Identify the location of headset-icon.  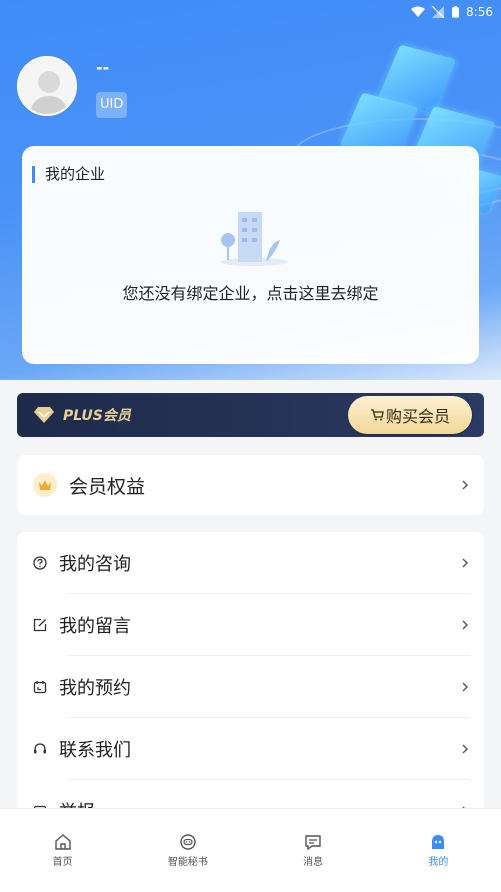
(40, 748).